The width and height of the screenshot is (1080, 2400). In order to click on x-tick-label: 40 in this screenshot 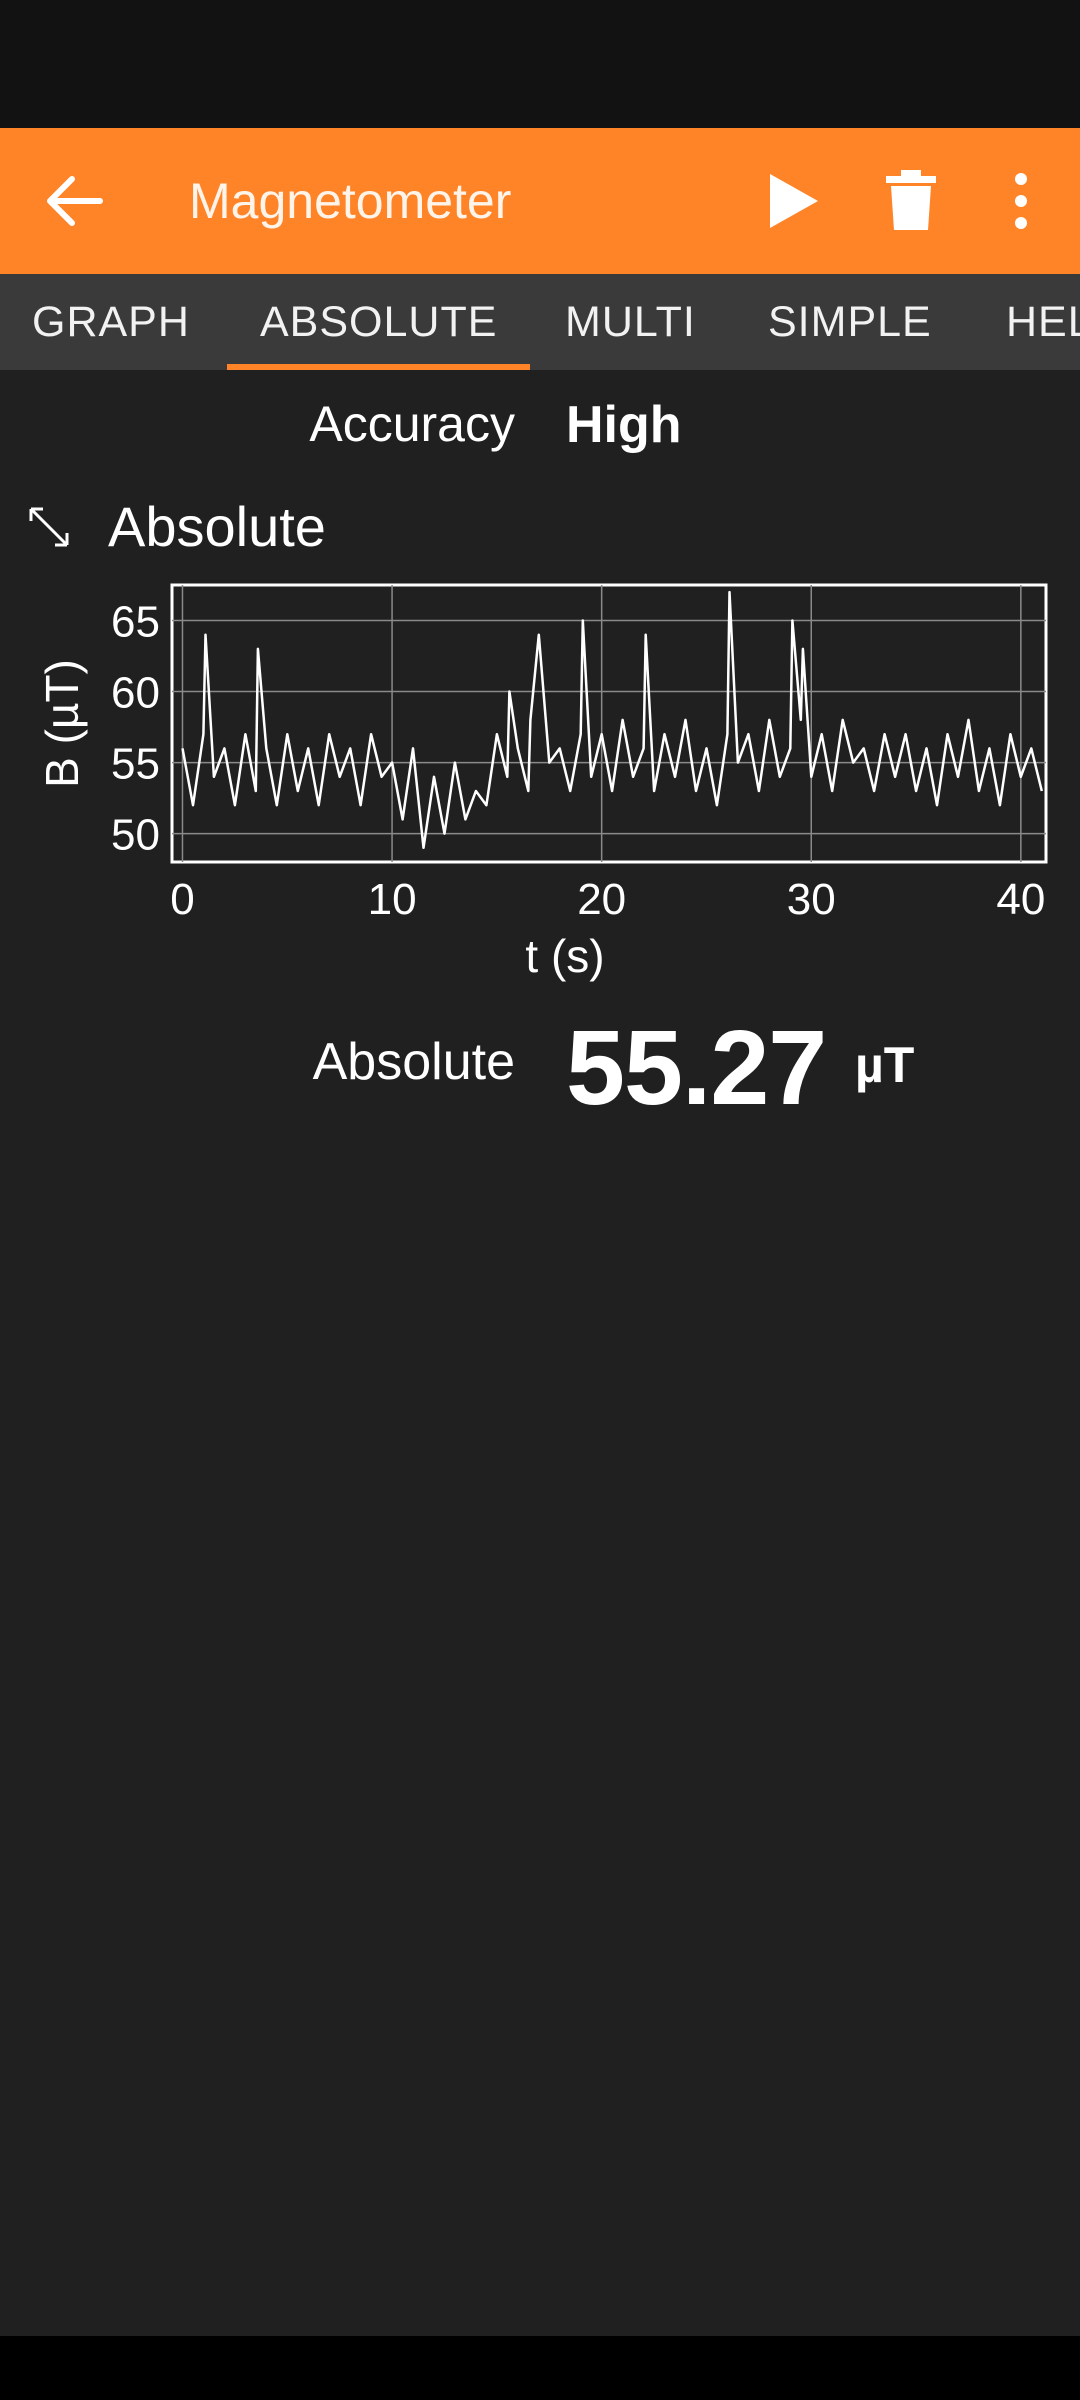, I will do `click(1020, 899)`.